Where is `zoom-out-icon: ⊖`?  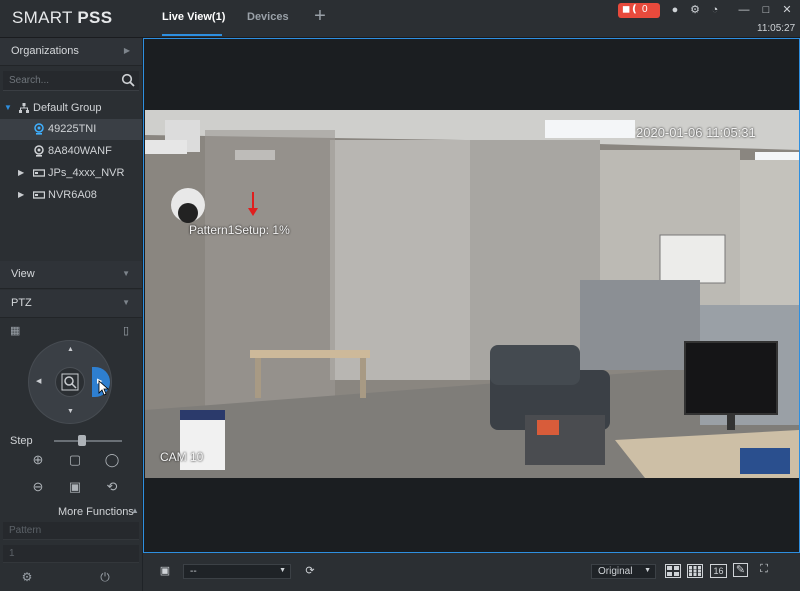
zoom-out-icon: ⊖ is located at coordinates (38, 487).